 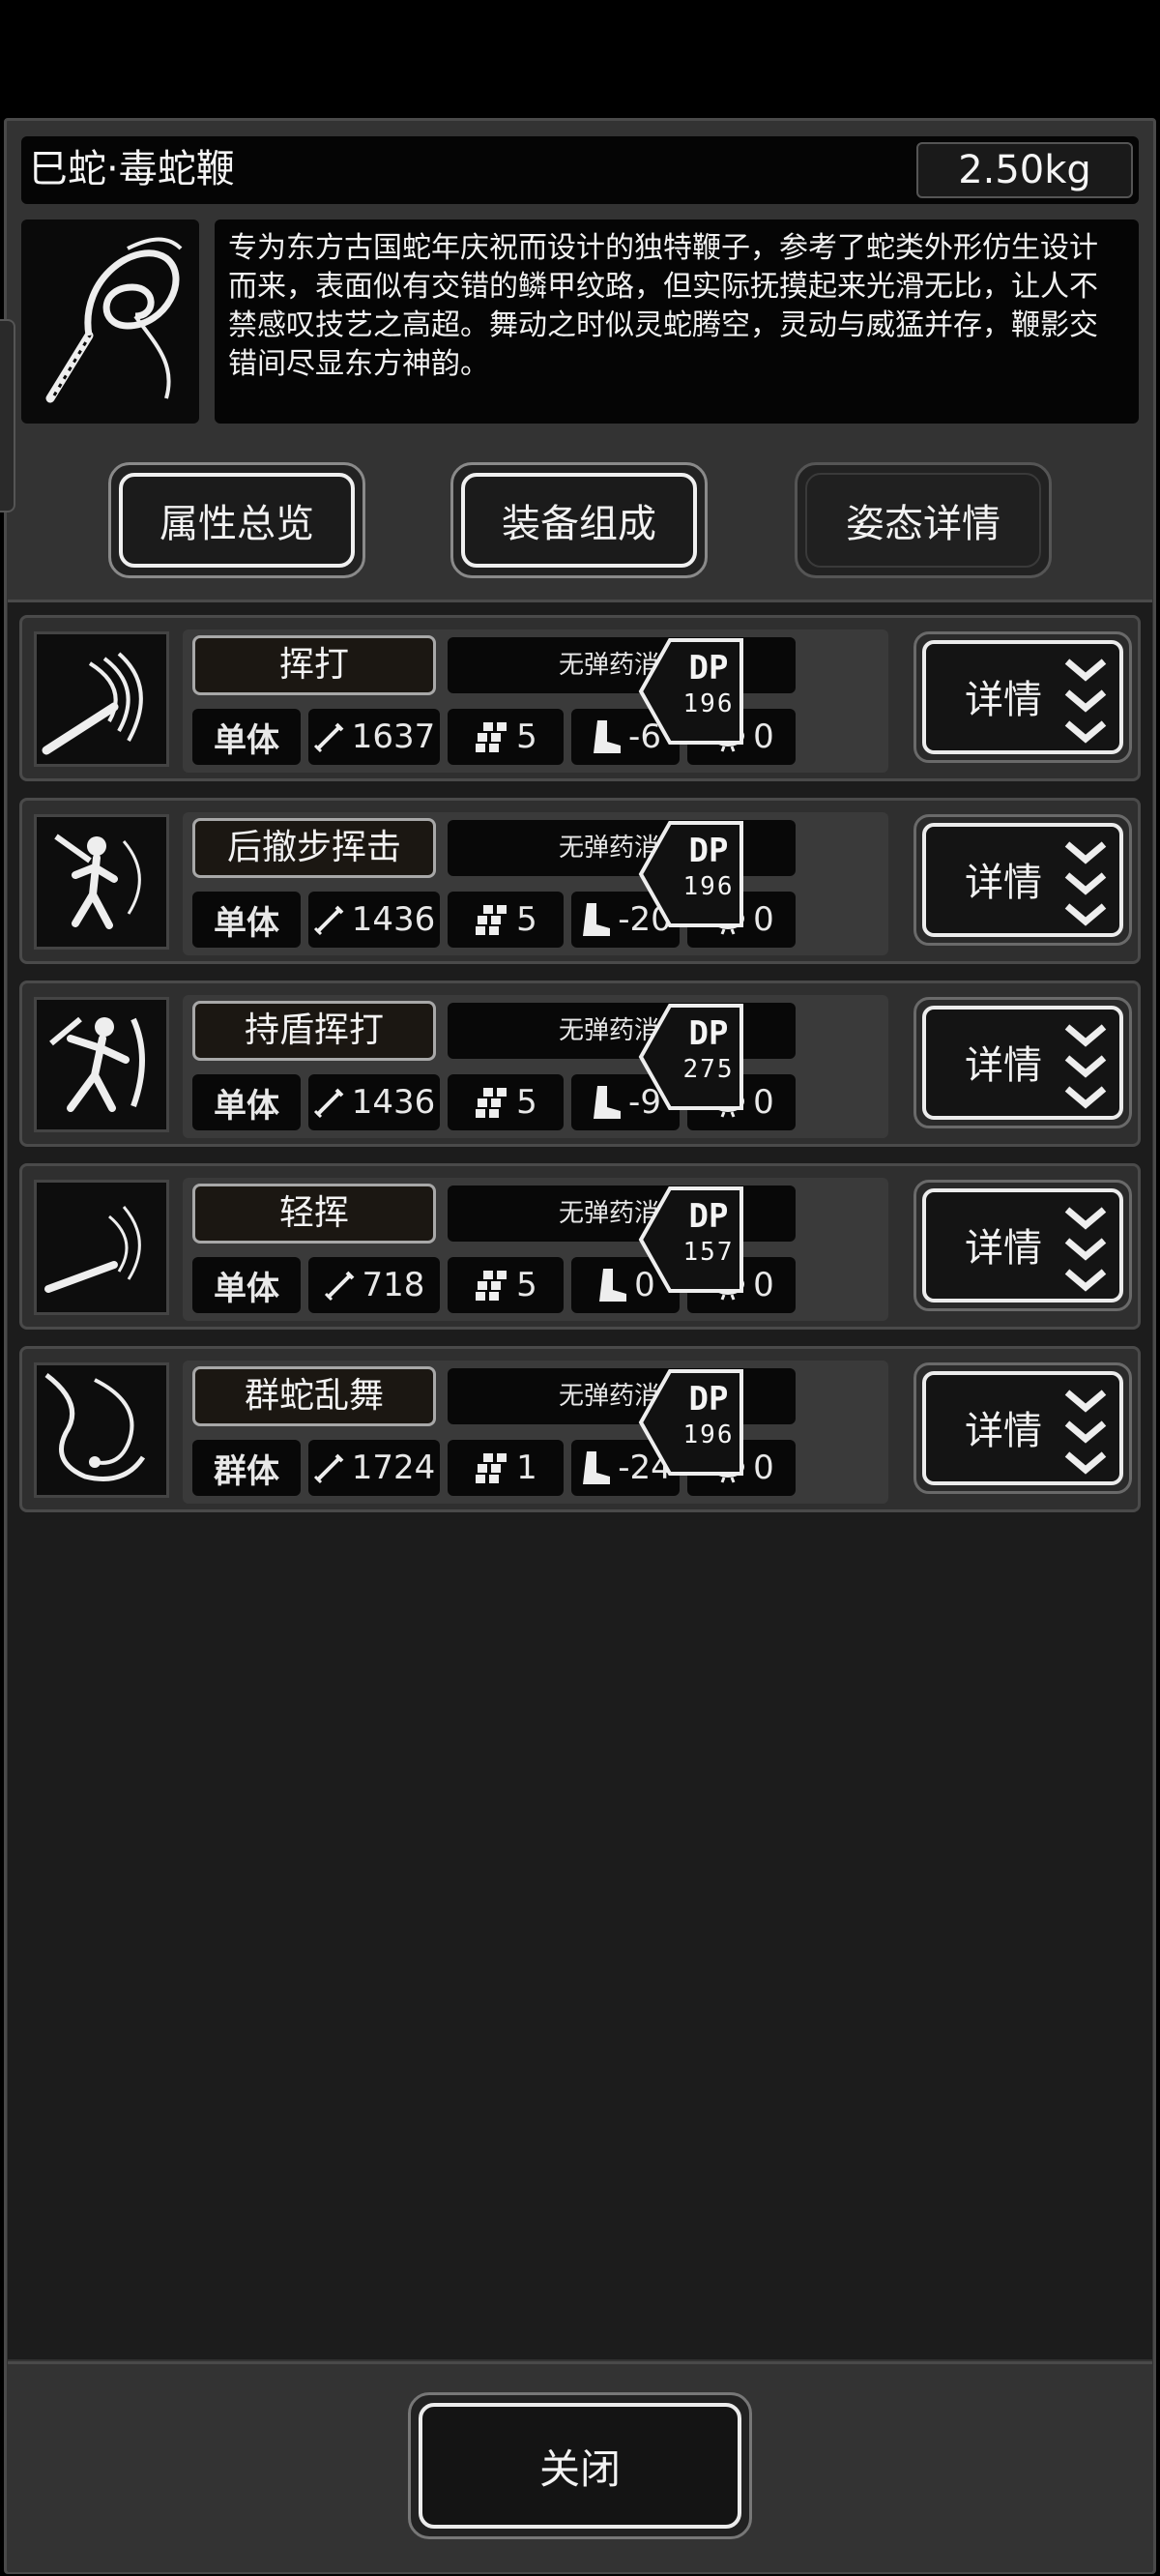 What do you see at coordinates (535, 883) in the screenshot?
I see `skill-info: 后撤步挥击 无弹药消耗 单体 1436 5 -20 0` at bounding box center [535, 883].